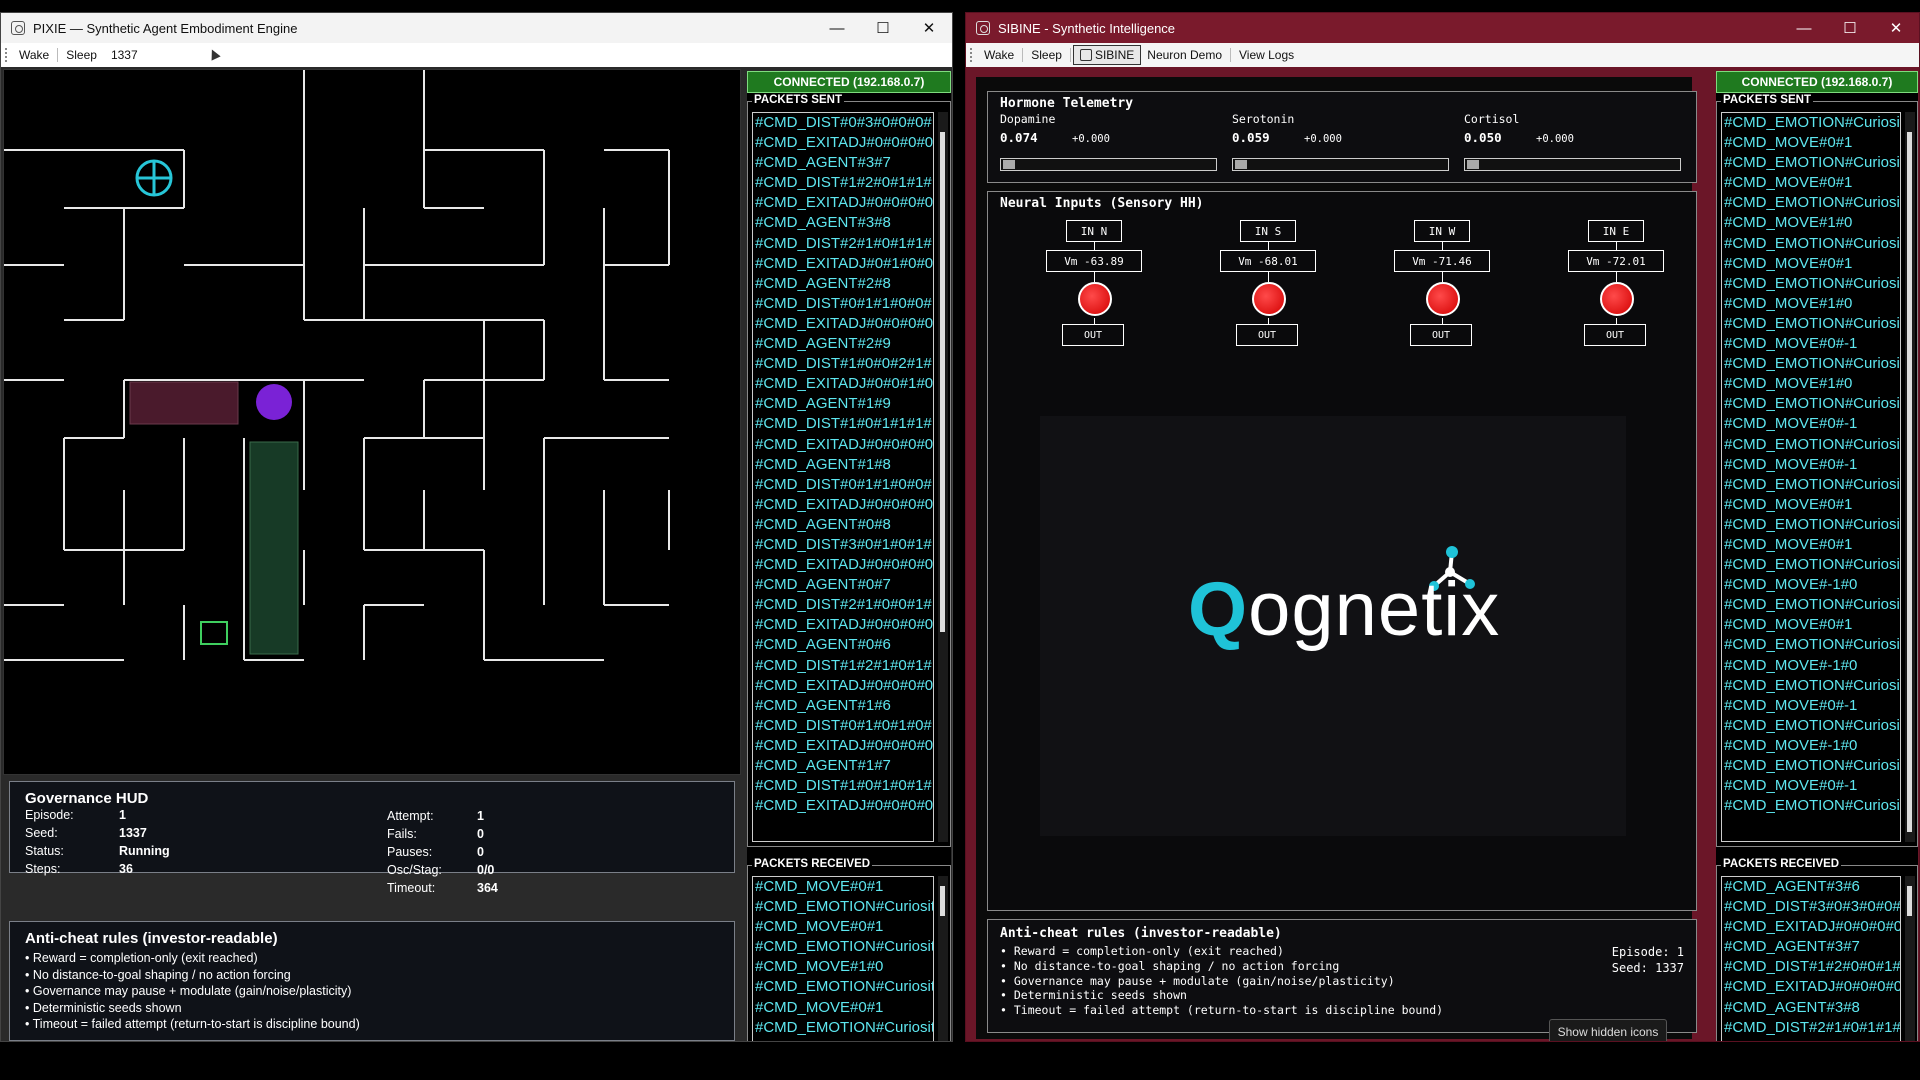  Describe the element at coordinates (1791, 745) in the screenshot. I see `packet-entry: #CMD_MOVE#-1#0` at that location.